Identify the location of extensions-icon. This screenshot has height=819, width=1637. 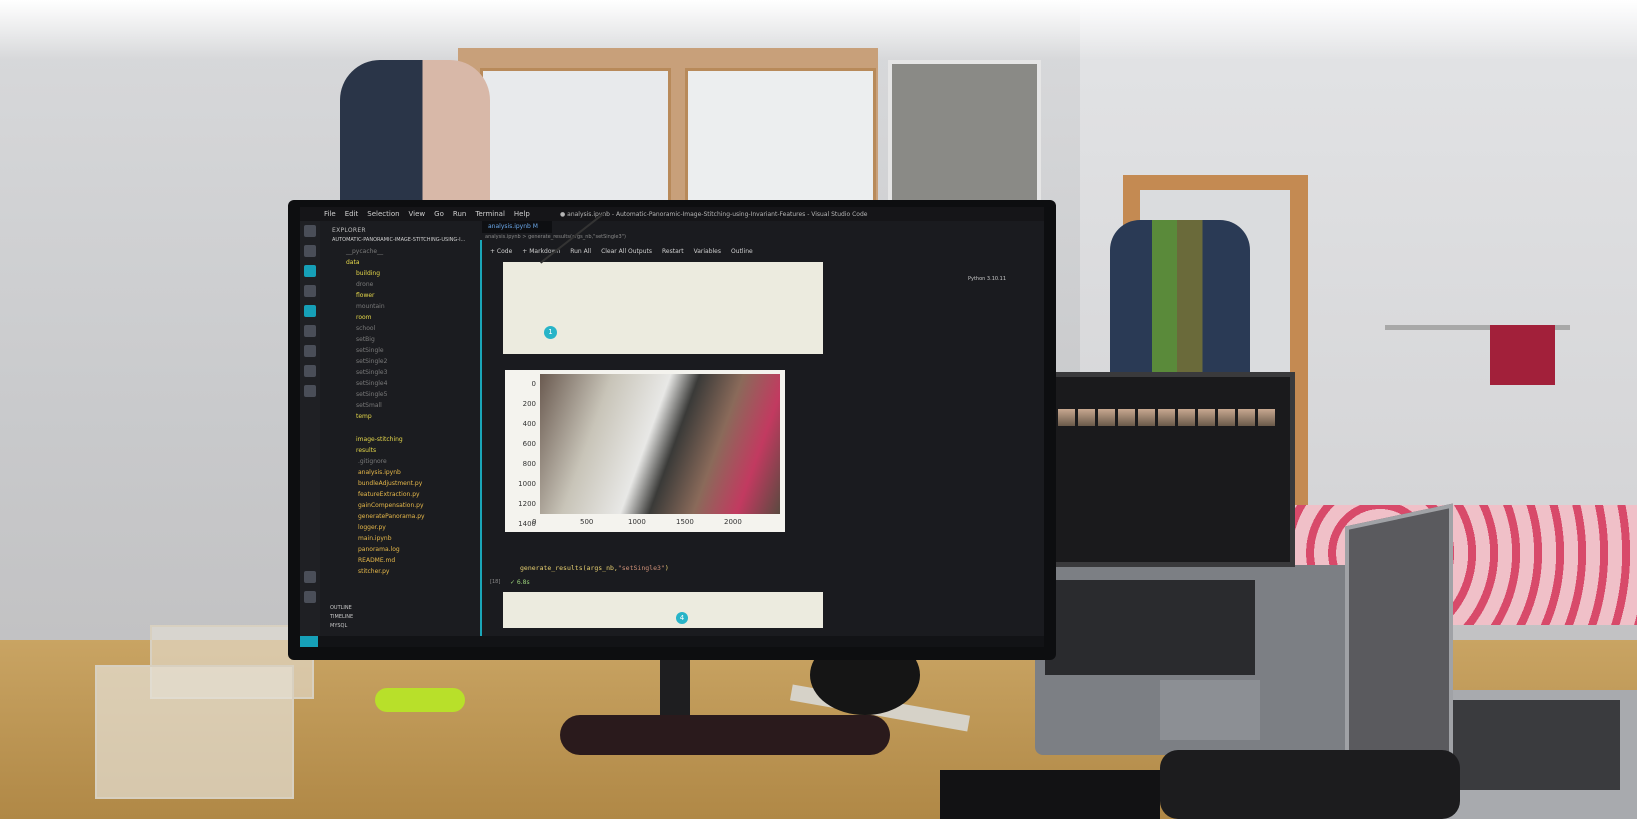
(310, 311).